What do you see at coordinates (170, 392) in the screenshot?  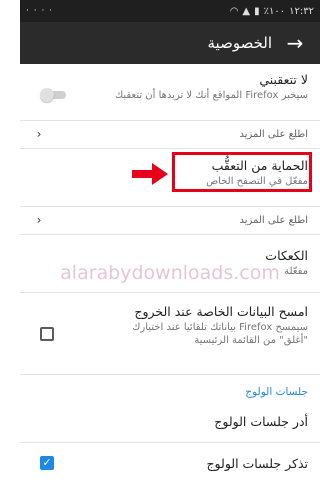 I see `logins-section: جلسات الولوج` at bounding box center [170, 392].